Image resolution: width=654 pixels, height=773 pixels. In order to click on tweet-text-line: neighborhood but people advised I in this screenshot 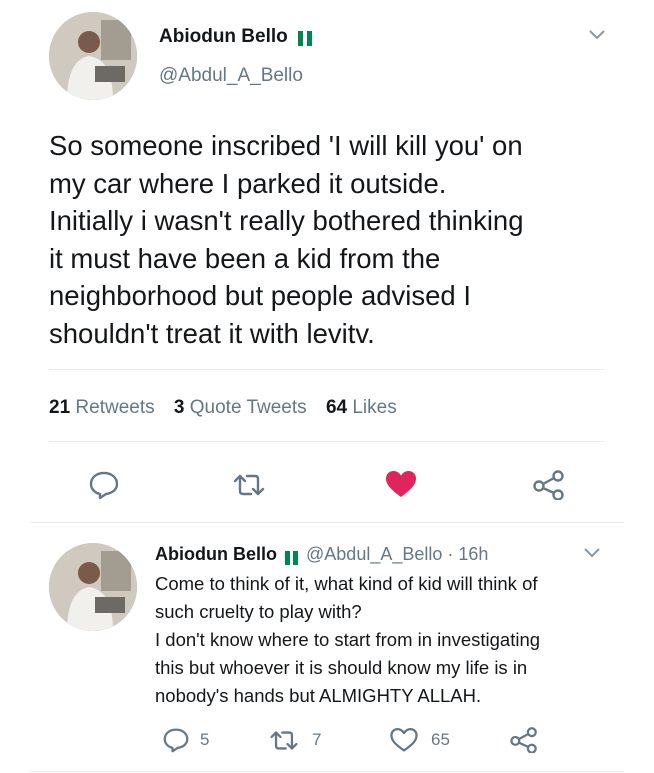, I will do `click(260, 295)`.